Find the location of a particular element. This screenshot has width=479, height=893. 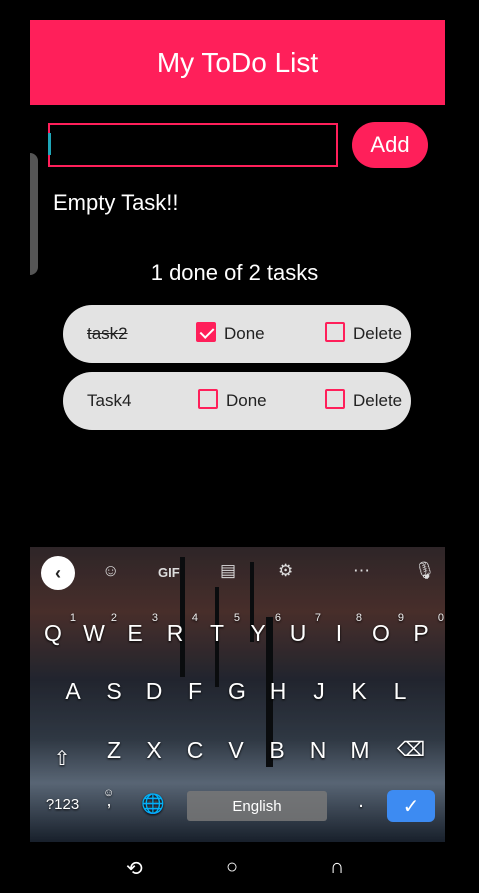

key-label: A is located at coordinates (73, 691).